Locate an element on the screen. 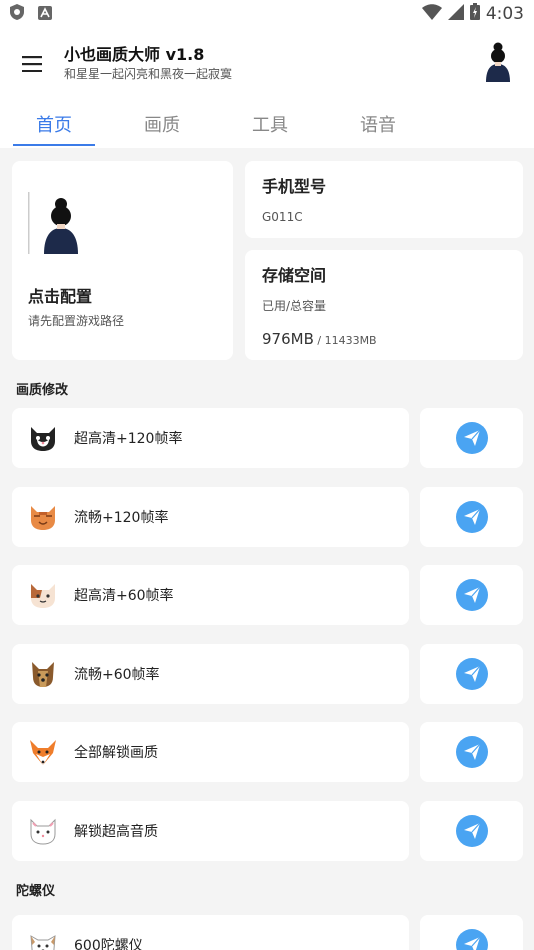 The image size is (534, 950). wifi-icon is located at coordinates (431, 14).